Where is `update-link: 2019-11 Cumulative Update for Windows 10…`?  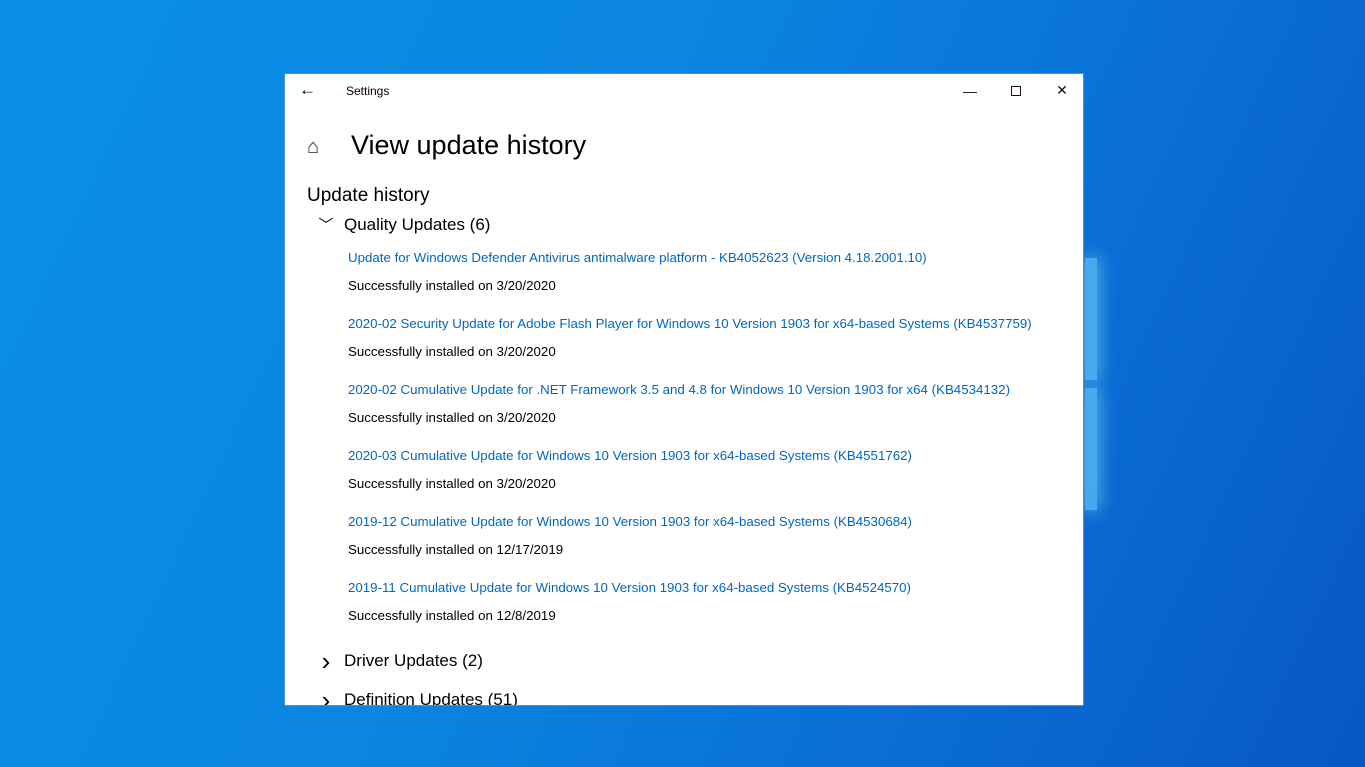
update-link: 2019-11 Cumulative Update for Windows 10… is located at coordinates (629, 587).